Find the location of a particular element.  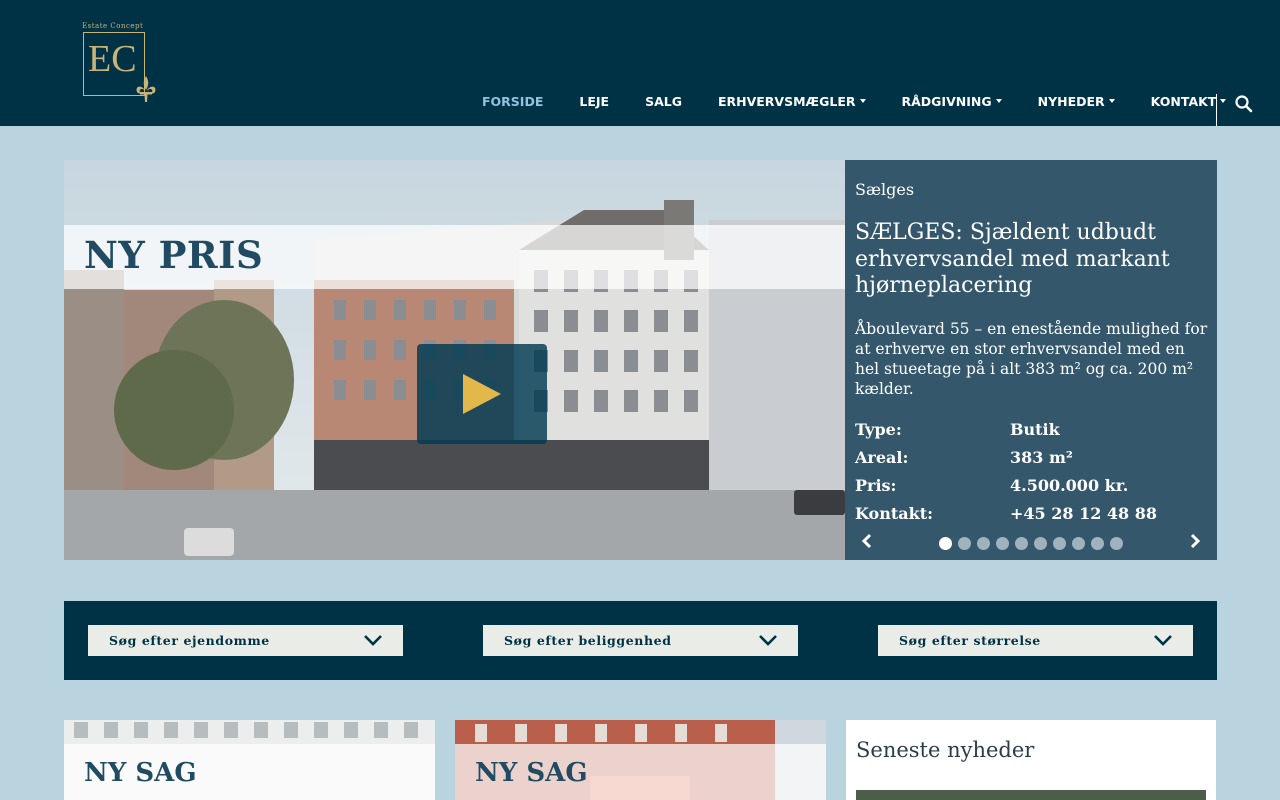

nav-label: RÅDGIVNING is located at coordinates (946, 101).